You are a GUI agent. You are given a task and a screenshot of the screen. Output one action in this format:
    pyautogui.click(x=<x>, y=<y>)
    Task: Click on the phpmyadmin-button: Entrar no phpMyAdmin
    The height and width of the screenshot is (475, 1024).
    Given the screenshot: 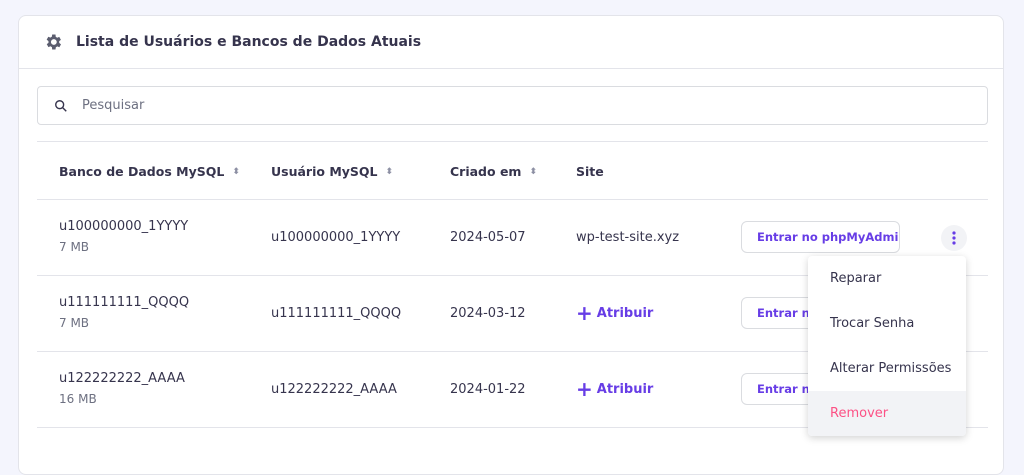 What is the action you would take?
    pyautogui.click(x=820, y=237)
    